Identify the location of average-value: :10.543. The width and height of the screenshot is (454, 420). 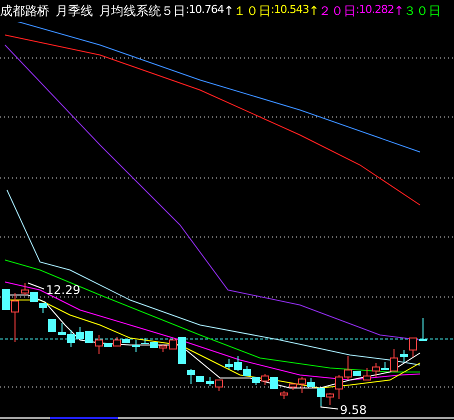
(289, 10).